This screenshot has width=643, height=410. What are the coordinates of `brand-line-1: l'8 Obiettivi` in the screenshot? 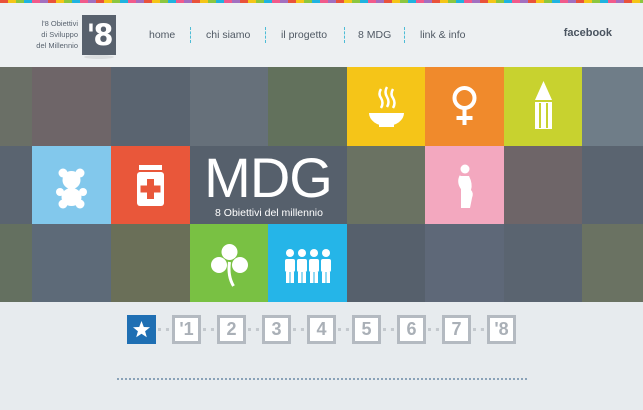 It's located at (59, 23).